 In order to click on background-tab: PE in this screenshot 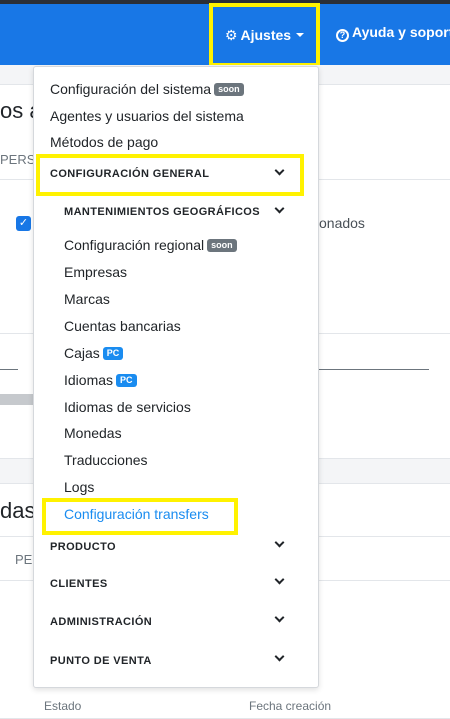, I will do `click(23, 559)`.